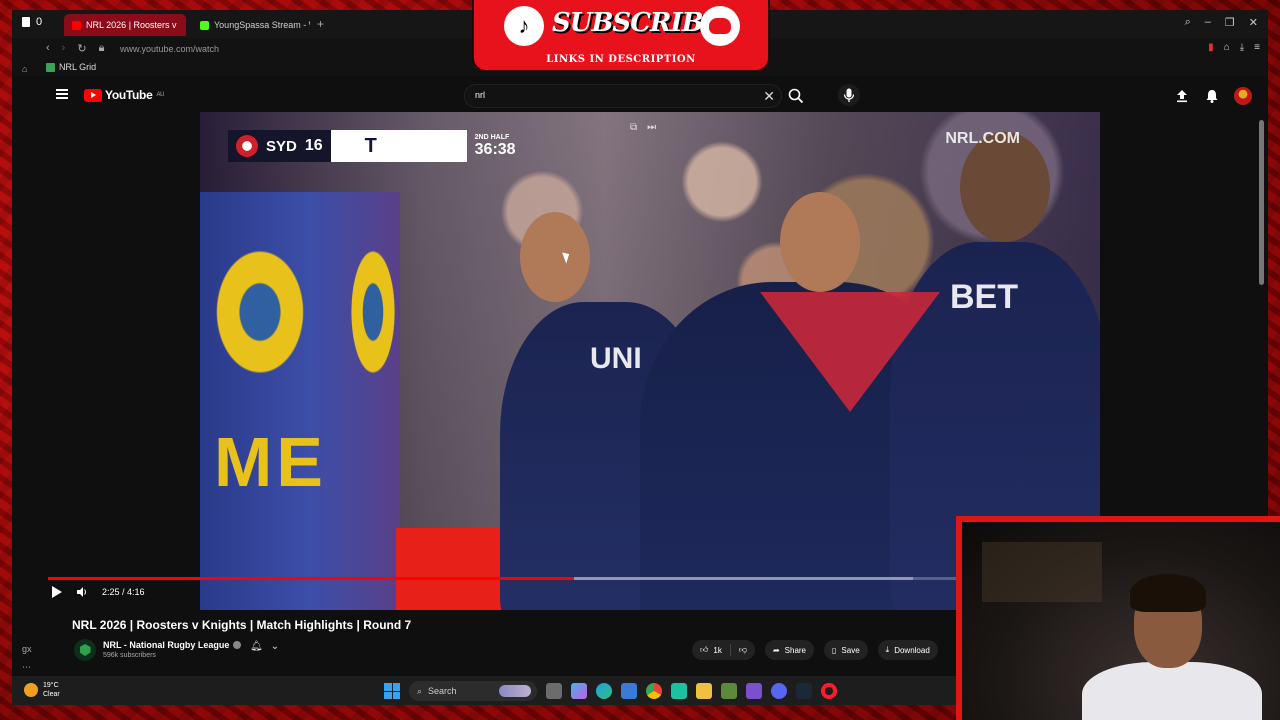 This screenshot has height=720, width=1280. I want to click on miniplayer-icon: ⧉, so click(633, 127).